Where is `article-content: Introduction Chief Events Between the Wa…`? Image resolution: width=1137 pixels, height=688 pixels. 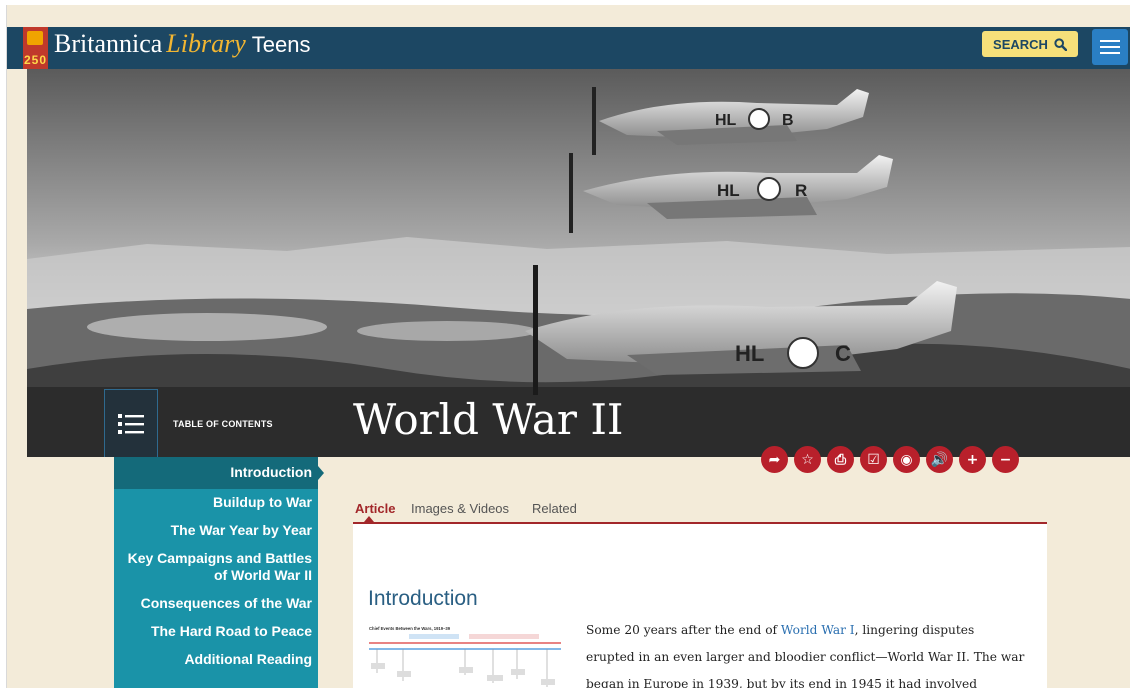
article-content: Introduction Chief Events Between the Wa… is located at coordinates (700, 606).